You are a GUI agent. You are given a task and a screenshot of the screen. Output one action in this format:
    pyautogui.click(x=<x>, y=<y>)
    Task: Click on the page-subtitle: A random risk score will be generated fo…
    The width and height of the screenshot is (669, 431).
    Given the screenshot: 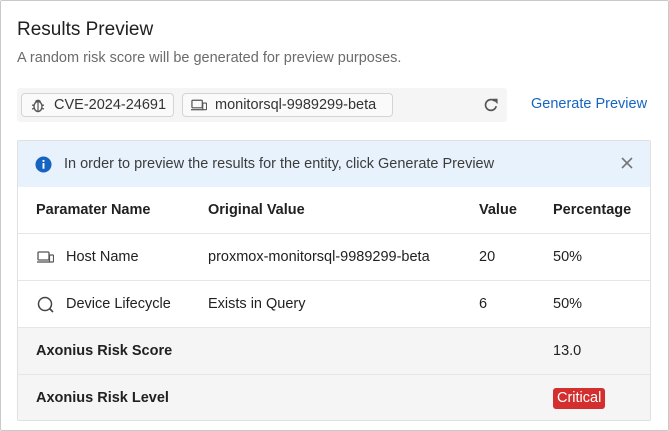 What is the action you would take?
    pyautogui.click(x=209, y=58)
    